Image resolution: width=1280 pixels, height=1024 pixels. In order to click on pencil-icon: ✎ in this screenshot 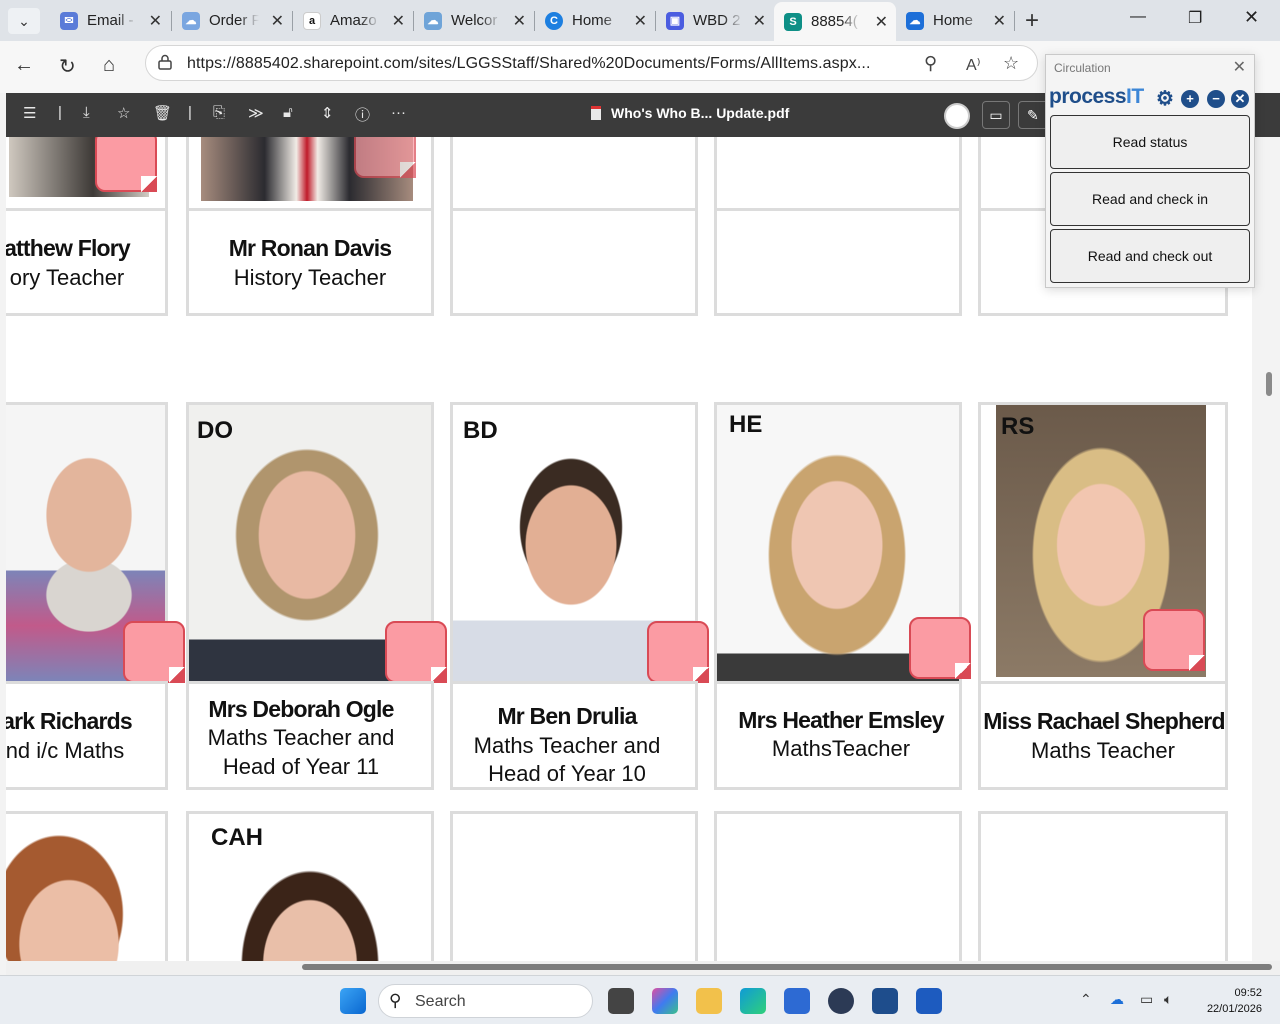, I will do `click(1033, 115)`.